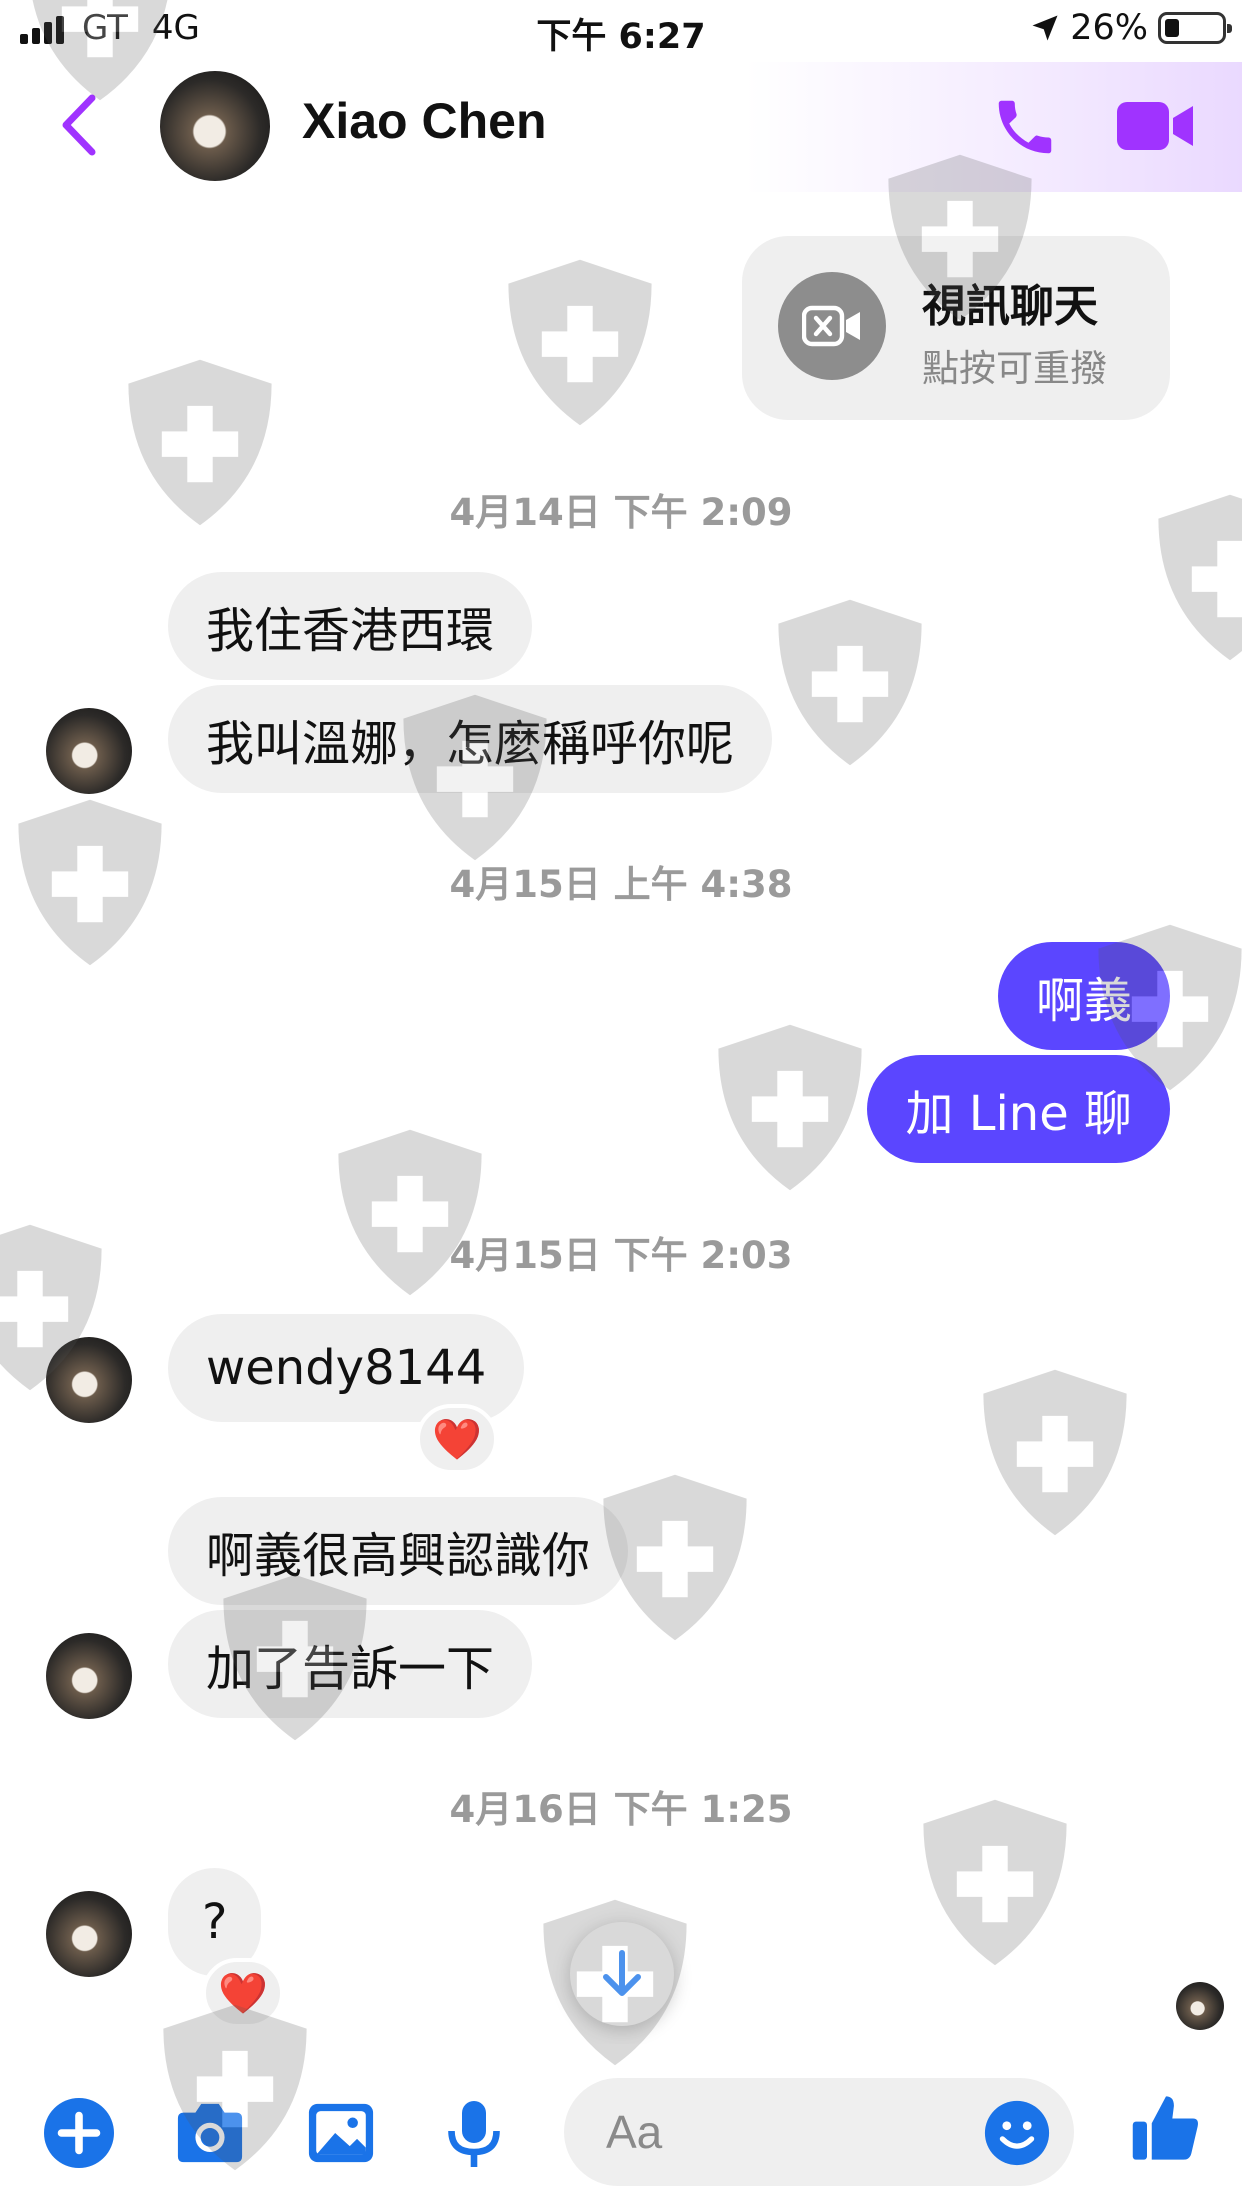 This screenshot has width=1242, height=2208. What do you see at coordinates (474, 2134) in the screenshot?
I see `microphone-icon` at bounding box center [474, 2134].